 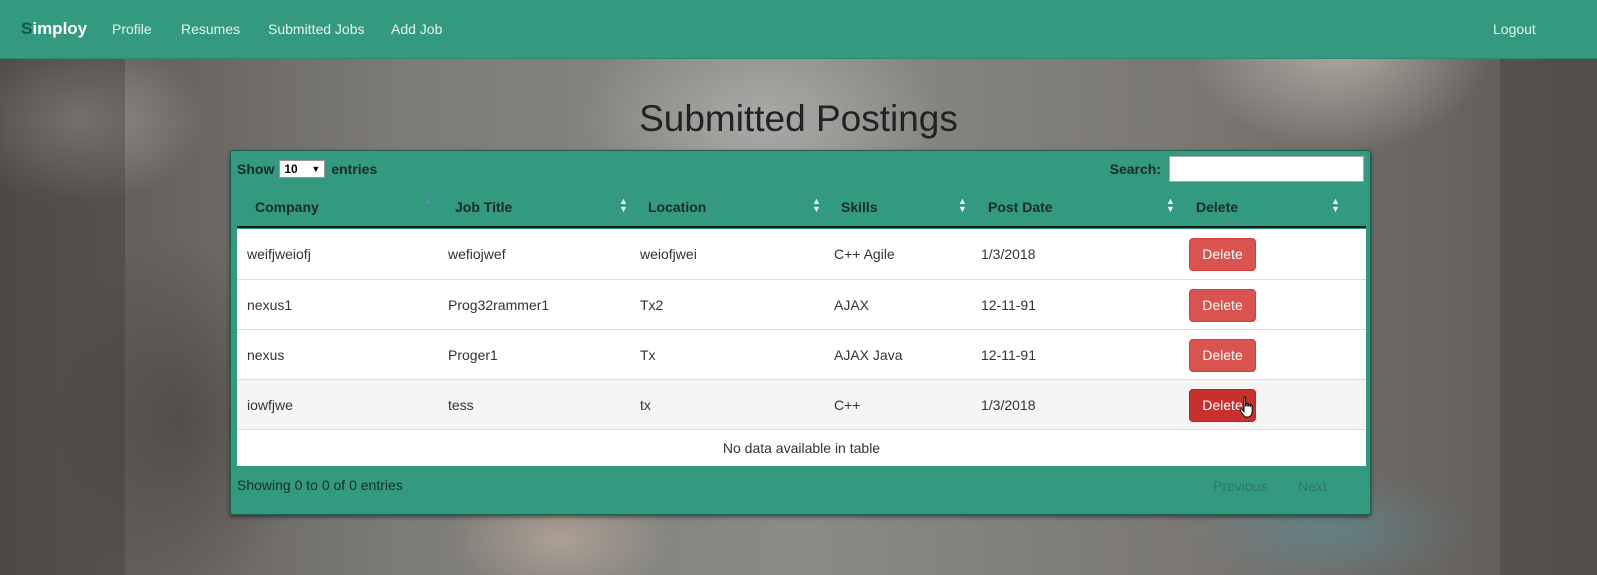 What do you see at coordinates (270, 305) in the screenshot?
I see `cell-company: nexus1` at bounding box center [270, 305].